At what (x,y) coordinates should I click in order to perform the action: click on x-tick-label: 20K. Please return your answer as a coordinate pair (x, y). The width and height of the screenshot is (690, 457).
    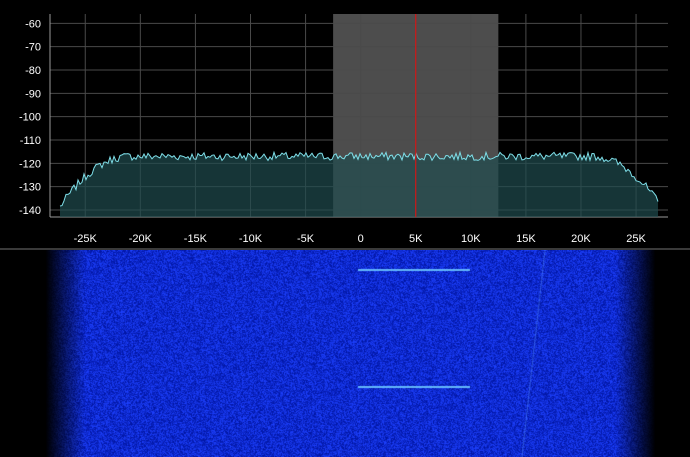
    Looking at the image, I should click on (581, 239).